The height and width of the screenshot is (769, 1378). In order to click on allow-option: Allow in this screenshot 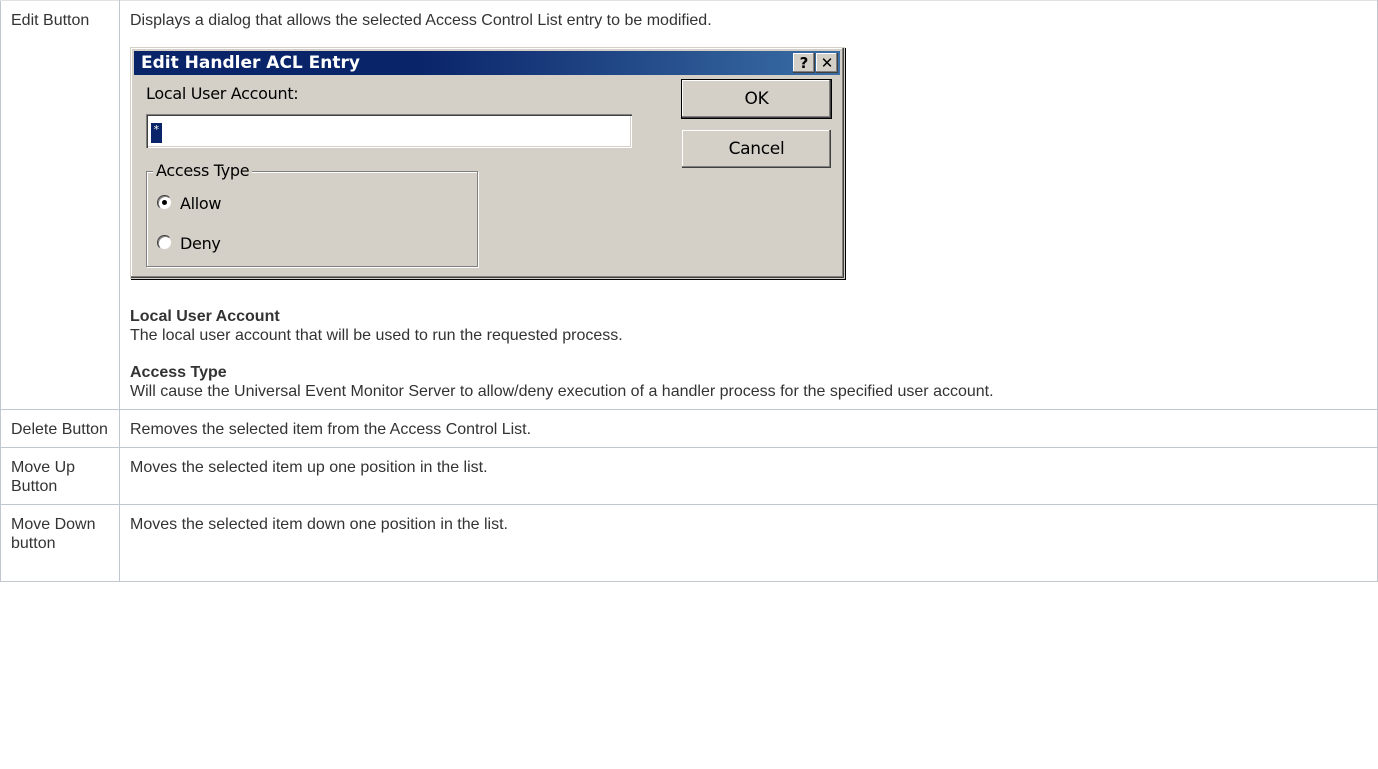, I will do `click(189, 203)`.